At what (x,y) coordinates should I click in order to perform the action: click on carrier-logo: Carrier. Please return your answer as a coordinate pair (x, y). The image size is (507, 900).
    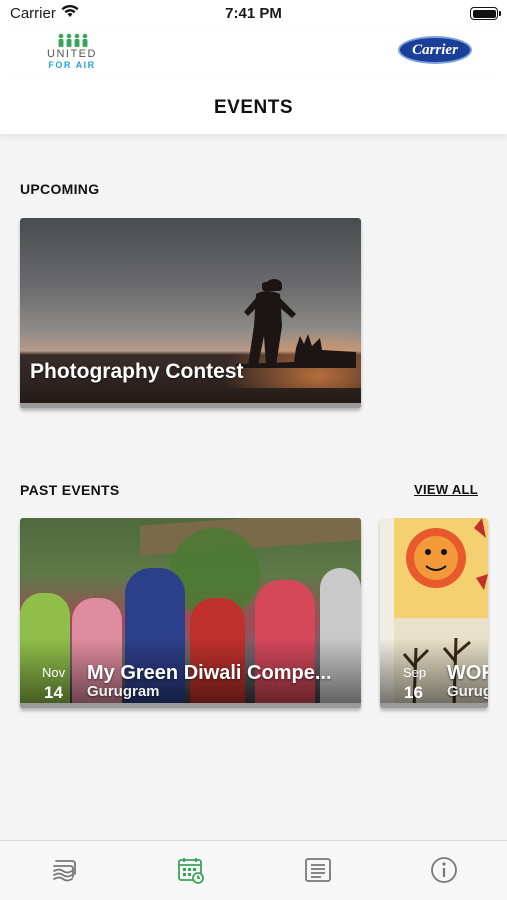
    Looking at the image, I should click on (435, 50).